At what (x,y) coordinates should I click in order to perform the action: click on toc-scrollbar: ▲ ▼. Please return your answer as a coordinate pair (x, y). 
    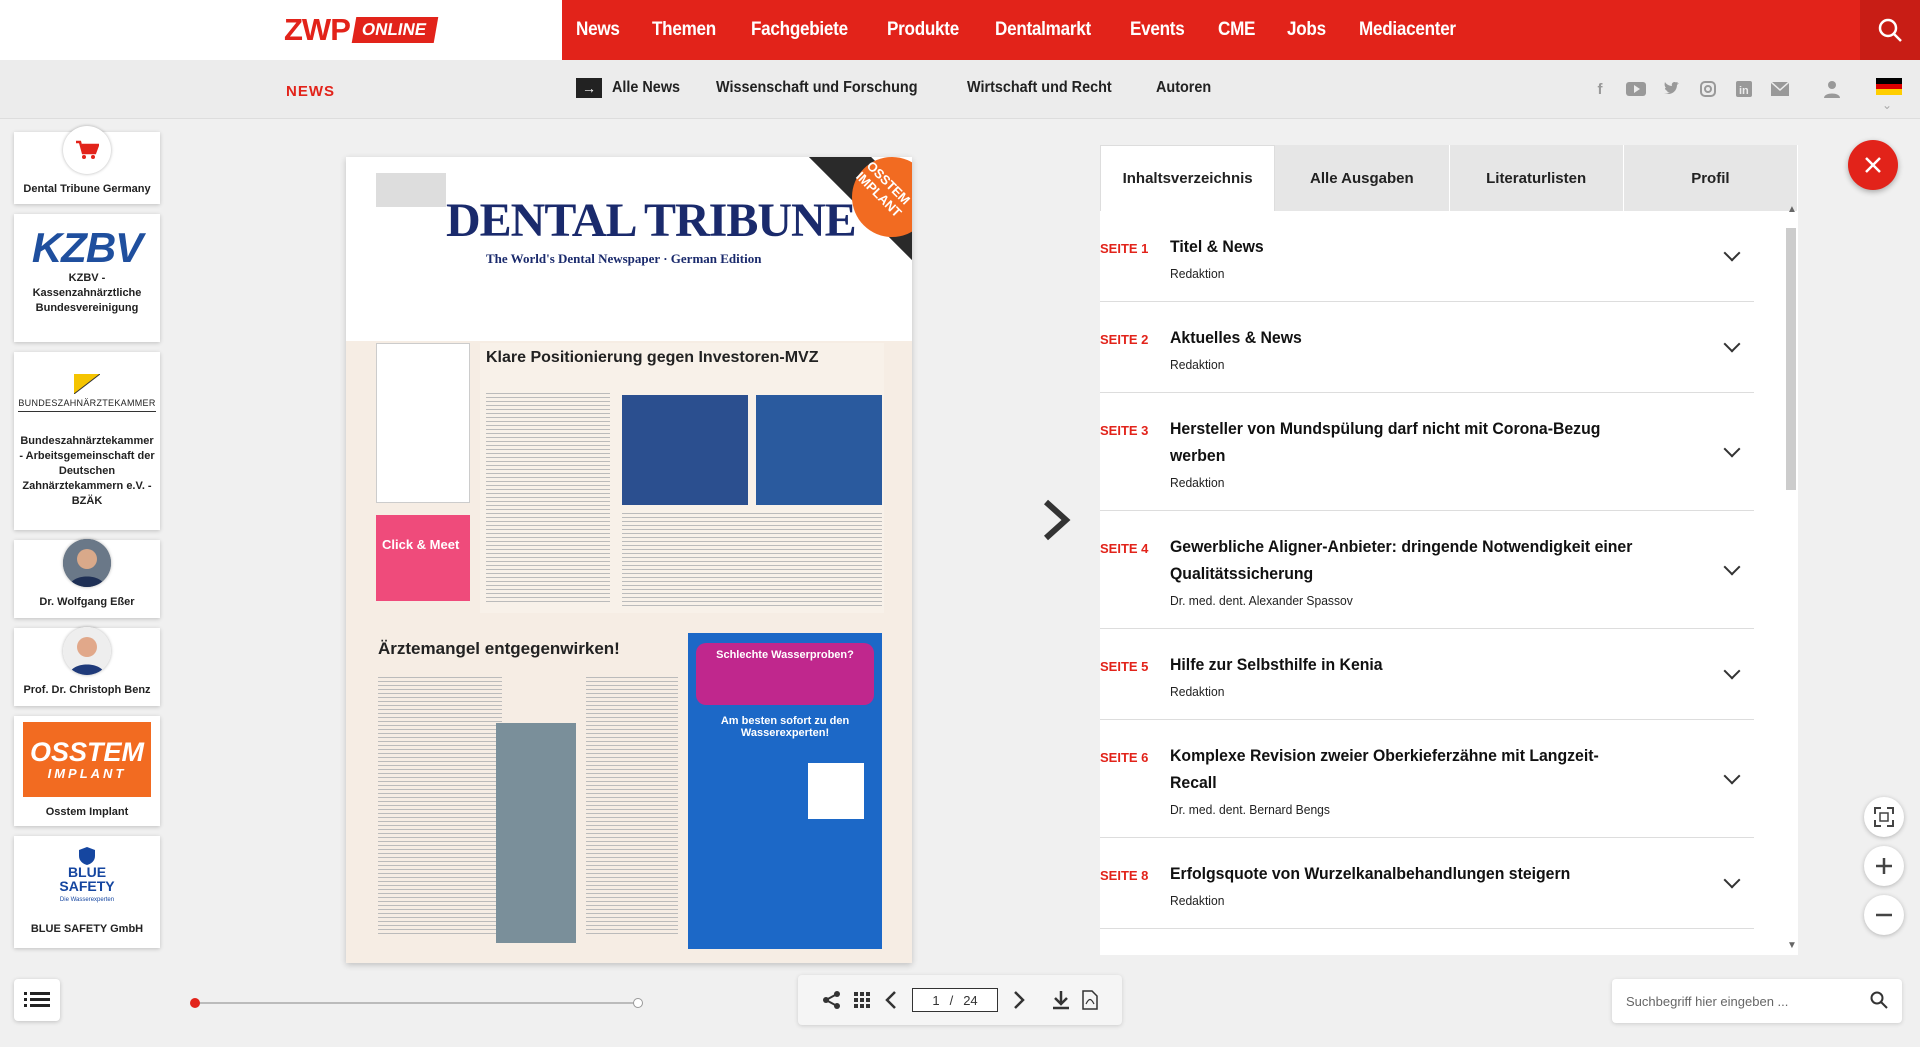
    Looking at the image, I should click on (1791, 578).